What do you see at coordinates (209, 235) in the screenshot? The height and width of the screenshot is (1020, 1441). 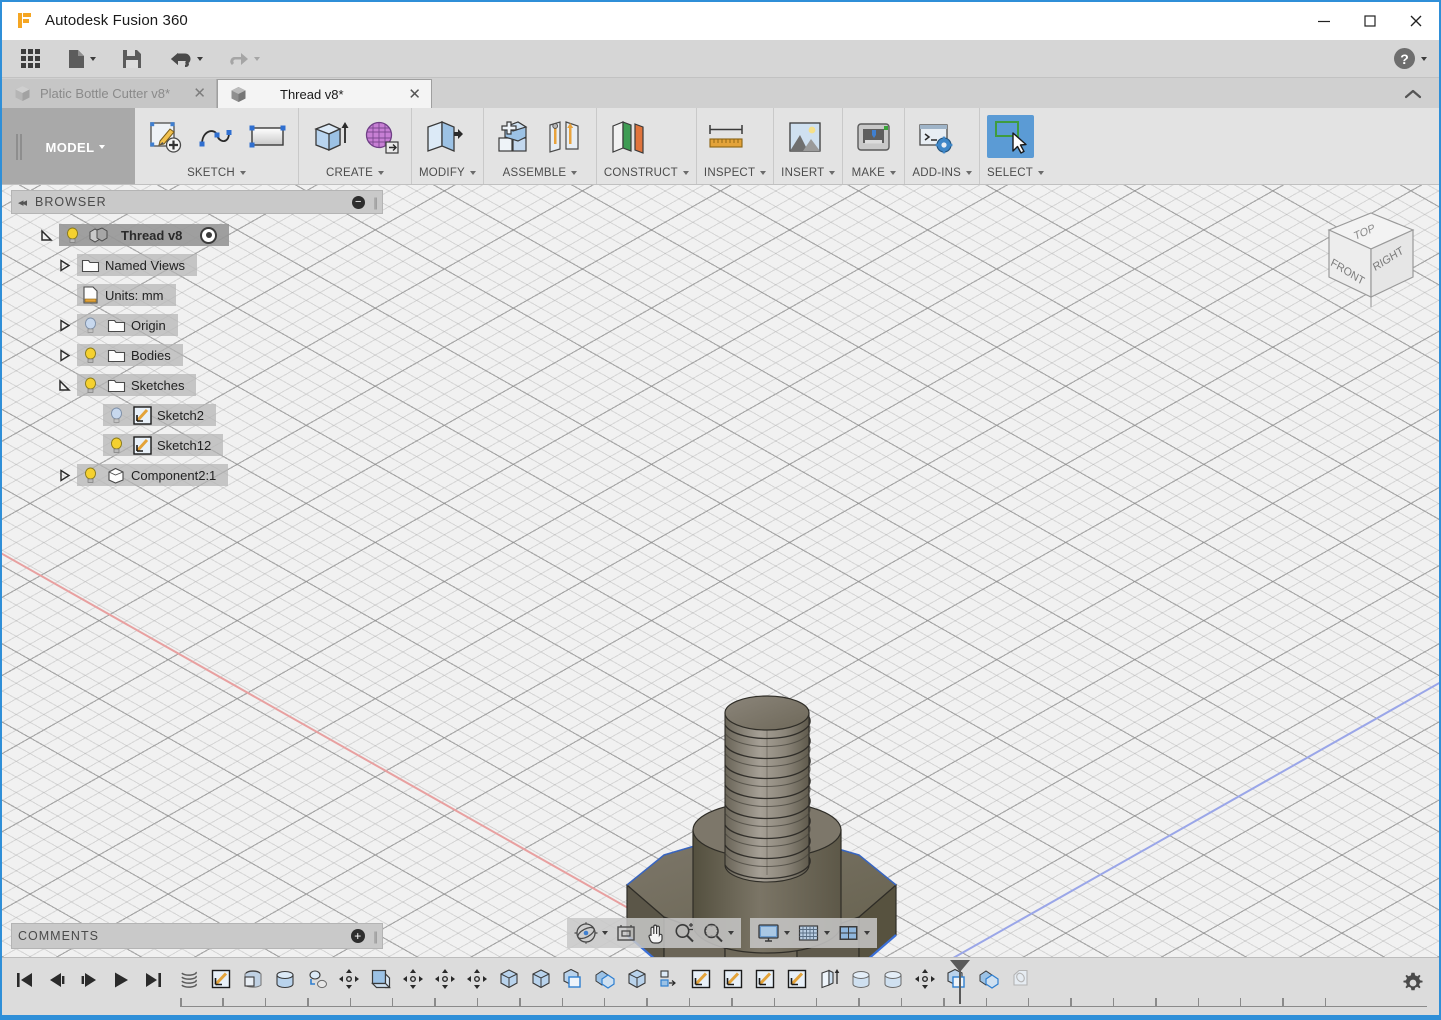 I see `activate-component-radio` at bounding box center [209, 235].